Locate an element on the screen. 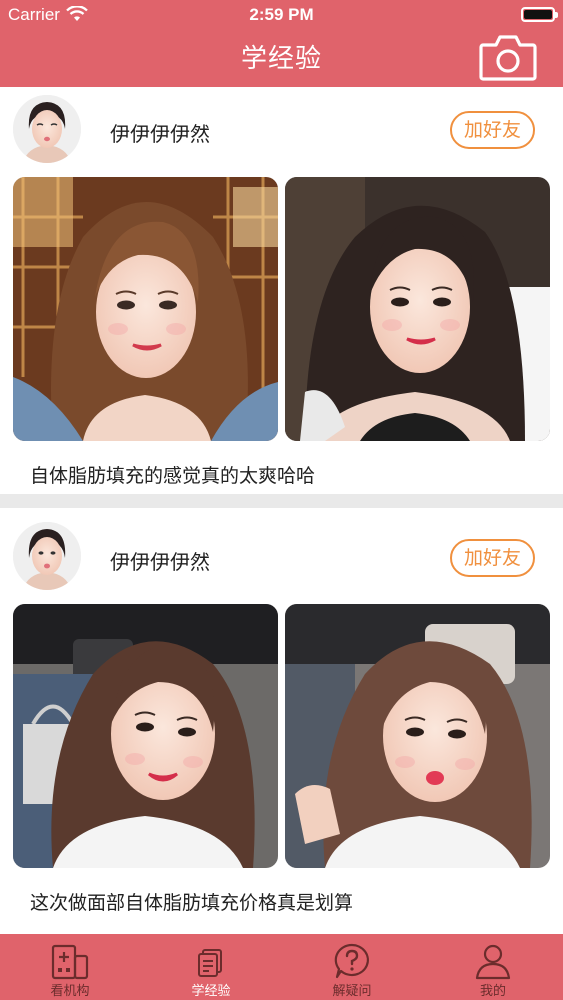 Image resolution: width=563 pixels, height=1000 pixels. clock: 2:59 PM is located at coordinates (281, 14).